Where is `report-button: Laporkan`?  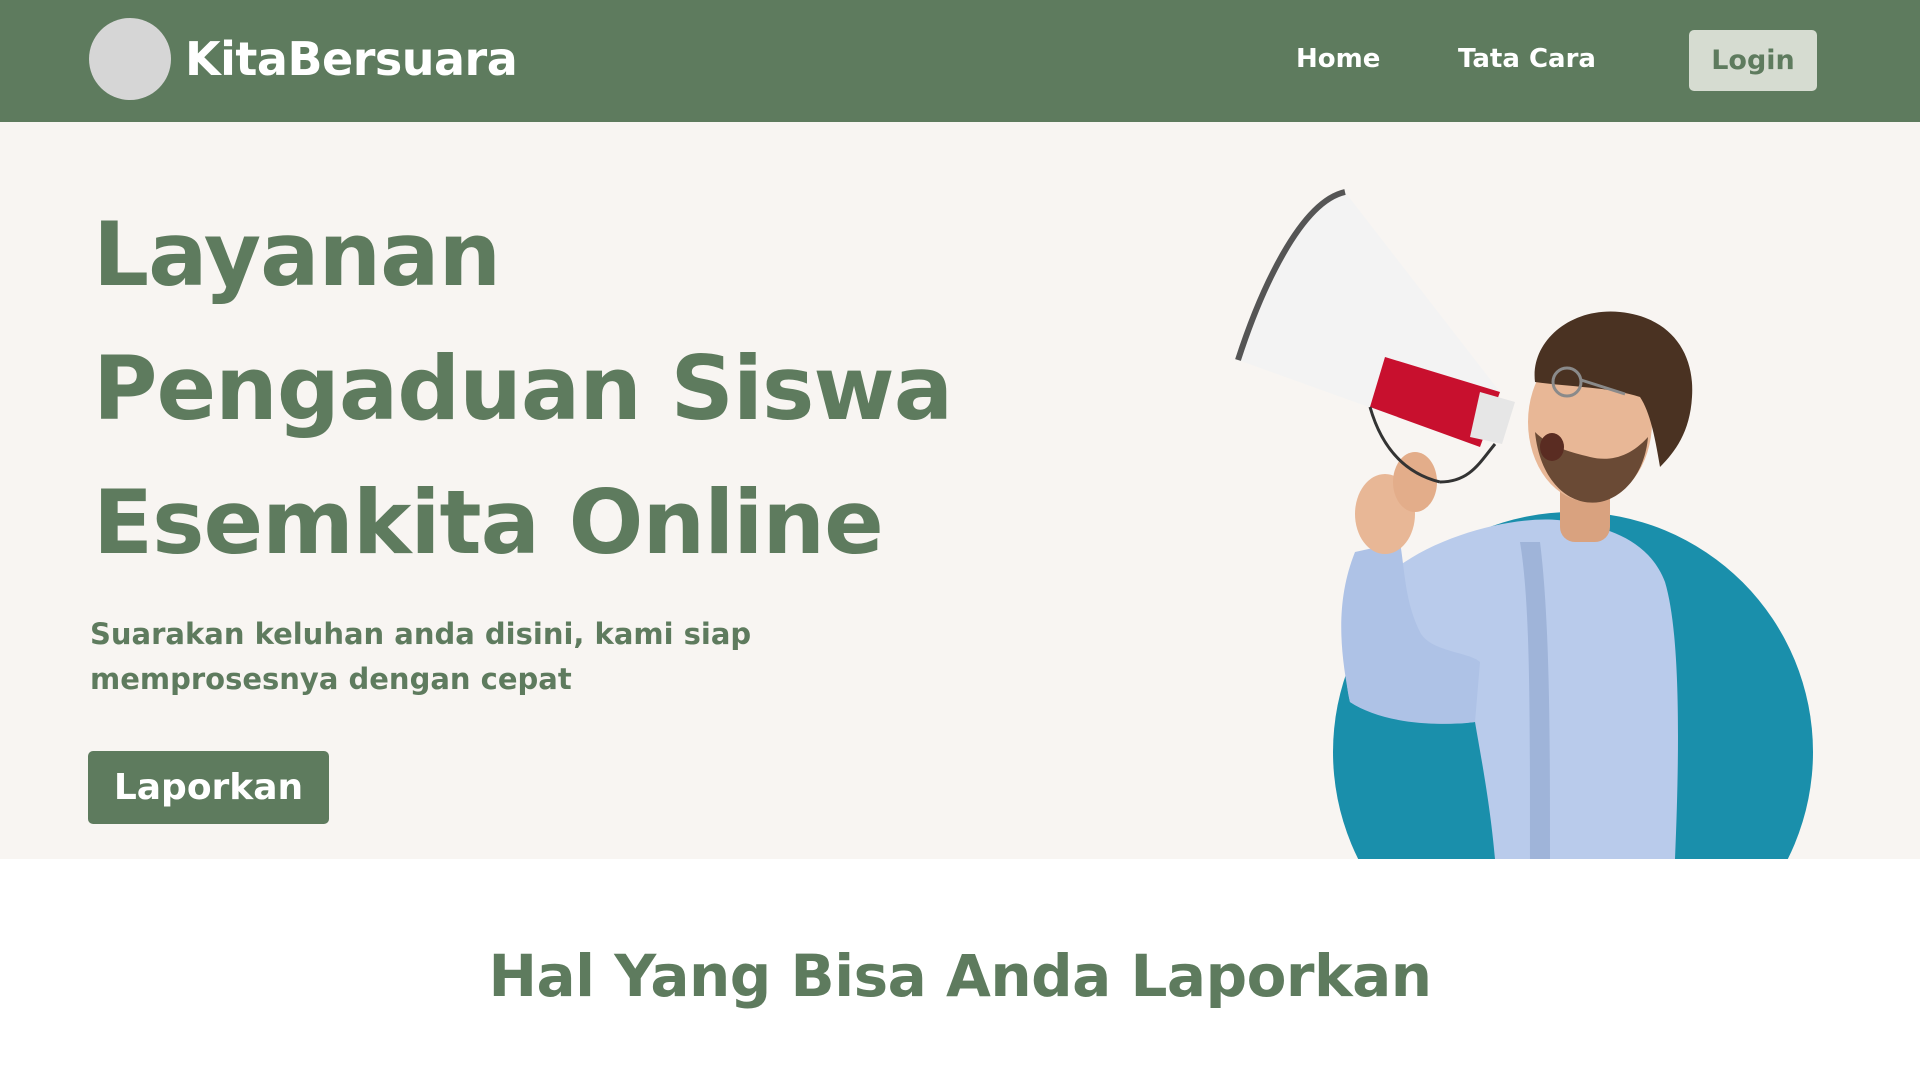 report-button: Laporkan is located at coordinates (208, 787).